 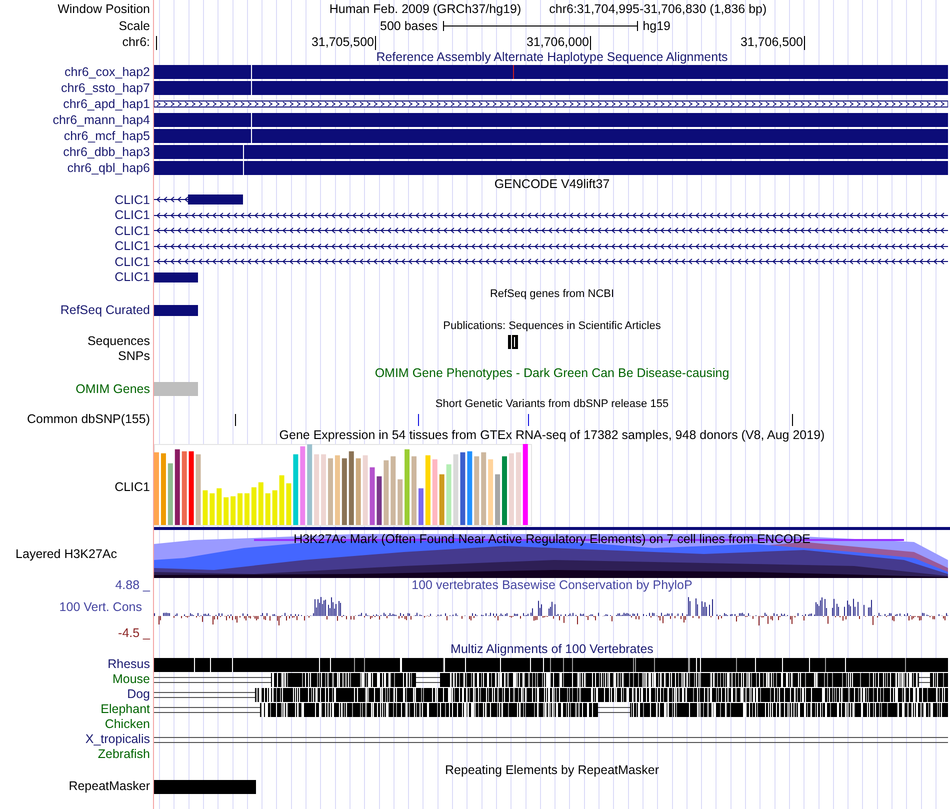 What do you see at coordinates (134, 632) in the screenshot?
I see `axis-min-label: -4.5 _` at bounding box center [134, 632].